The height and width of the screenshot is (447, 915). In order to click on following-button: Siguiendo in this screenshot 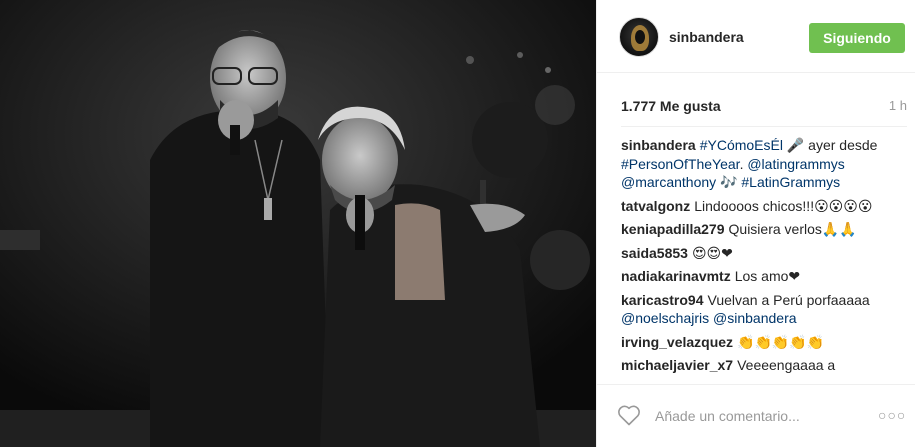, I will do `click(857, 38)`.